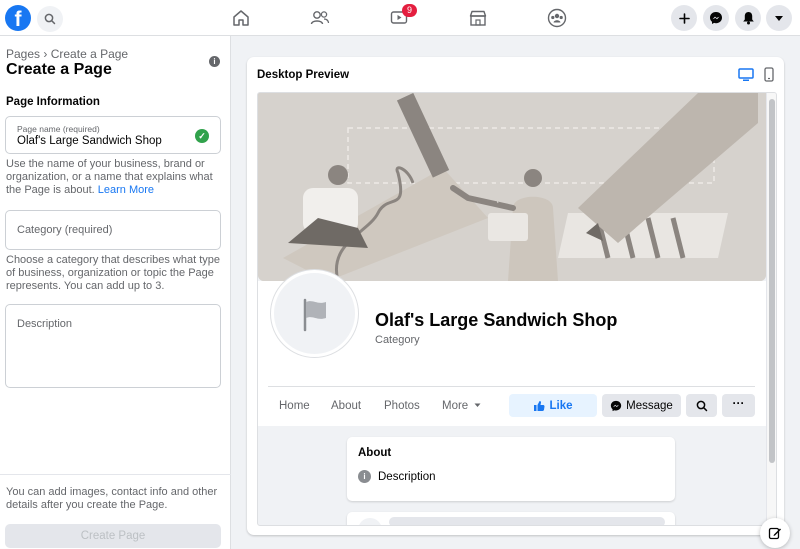  I want to click on home-nav-button, so click(241, 18).